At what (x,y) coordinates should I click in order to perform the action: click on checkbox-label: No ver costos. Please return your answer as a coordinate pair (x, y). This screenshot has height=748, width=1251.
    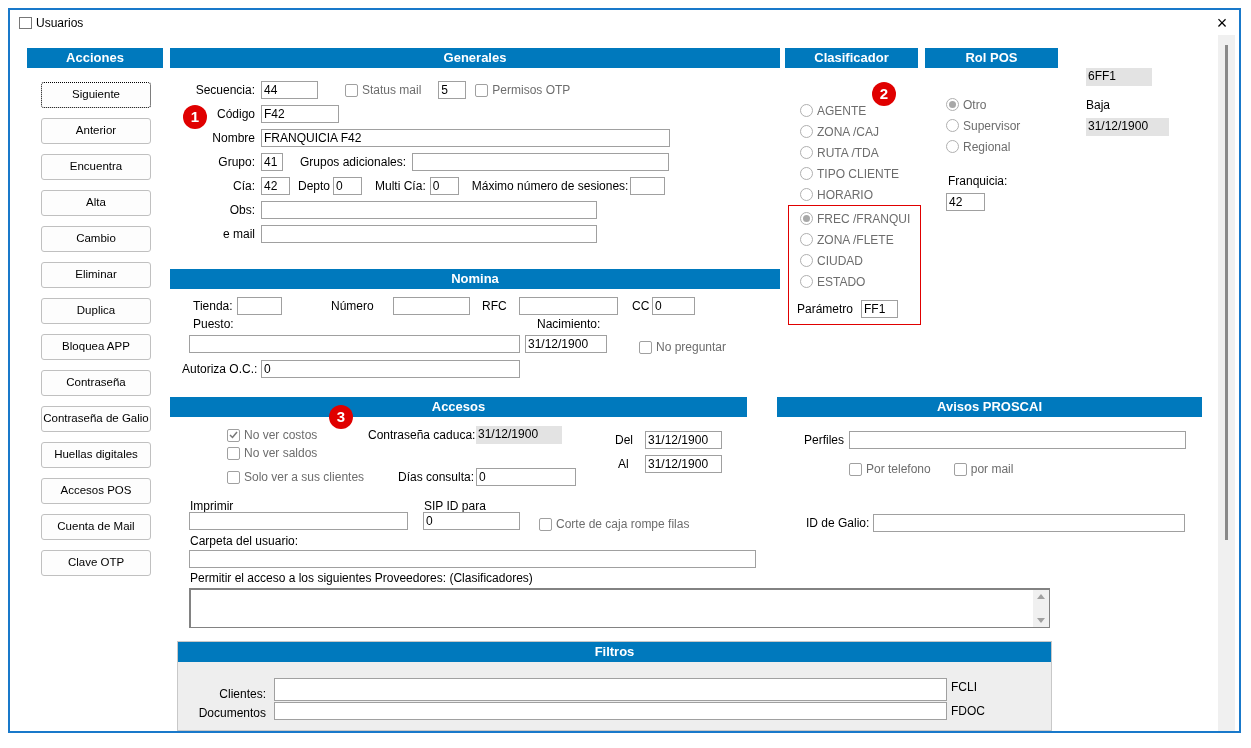
    Looking at the image, I should click on (281, 435).